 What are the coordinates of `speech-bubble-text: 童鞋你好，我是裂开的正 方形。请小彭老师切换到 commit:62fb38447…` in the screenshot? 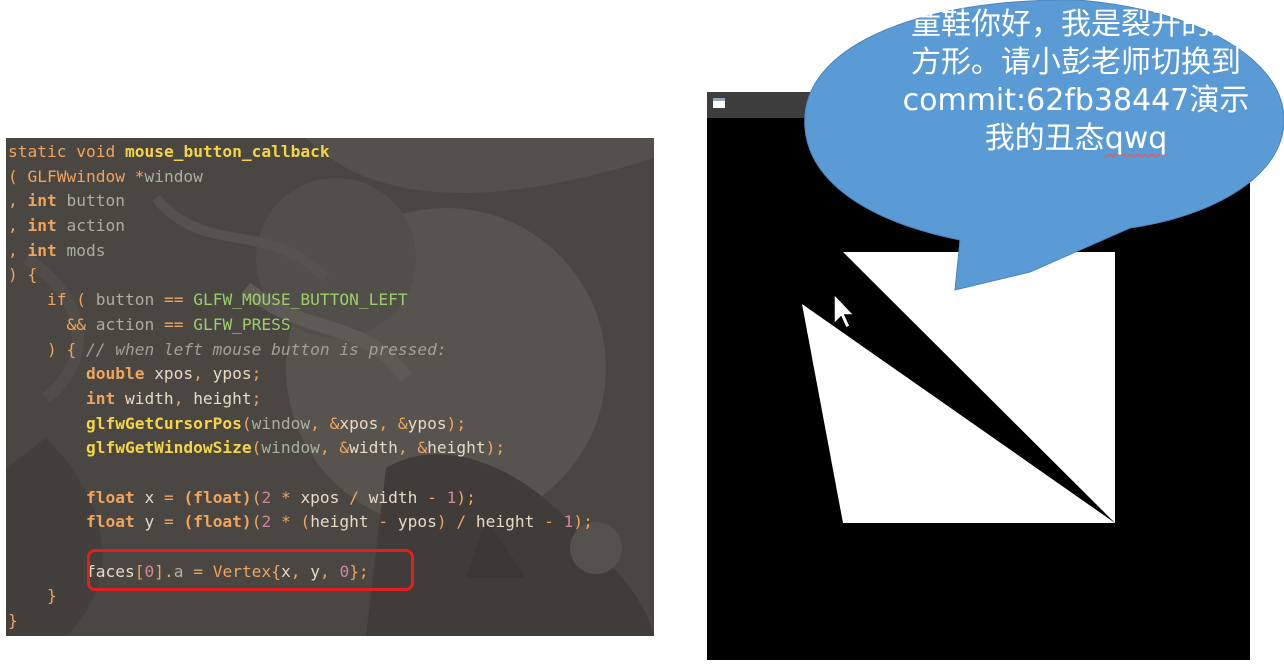 It's located at (1074, 82).